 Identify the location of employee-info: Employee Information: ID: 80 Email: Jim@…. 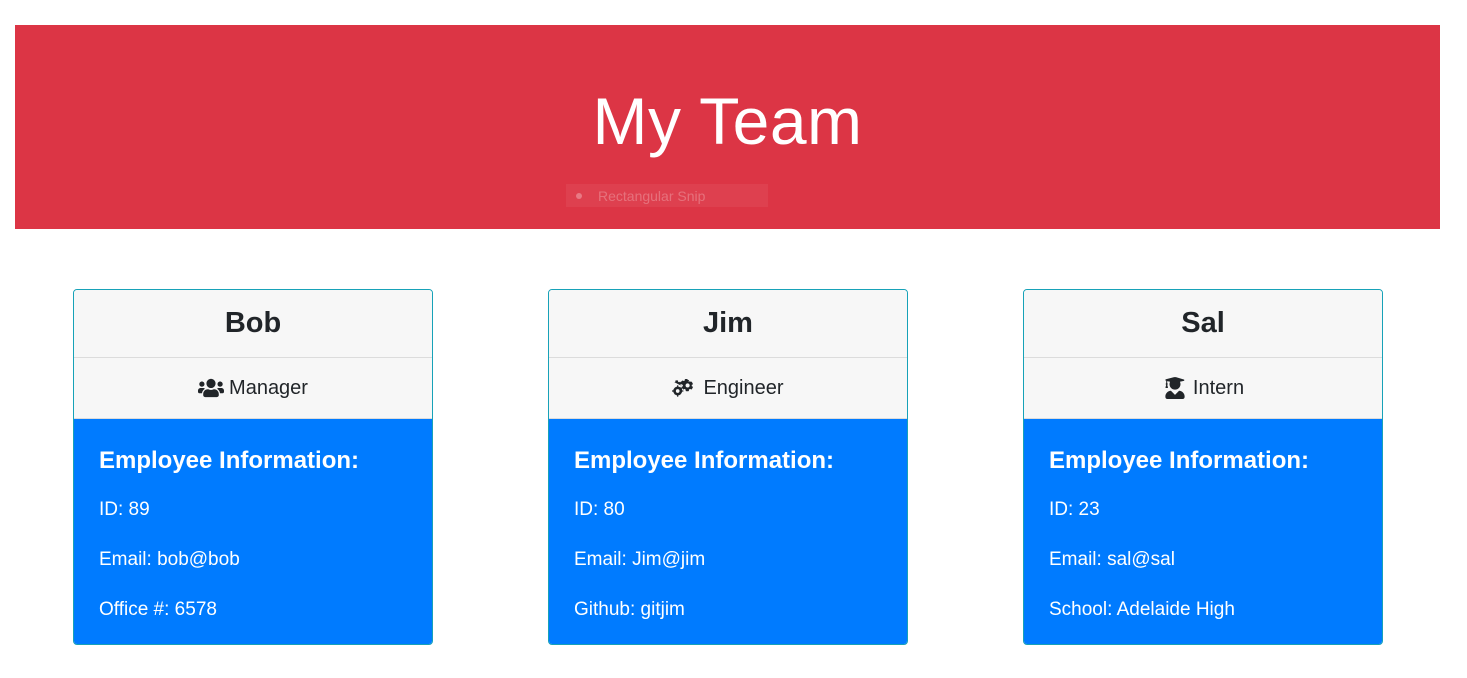
(728, 531).